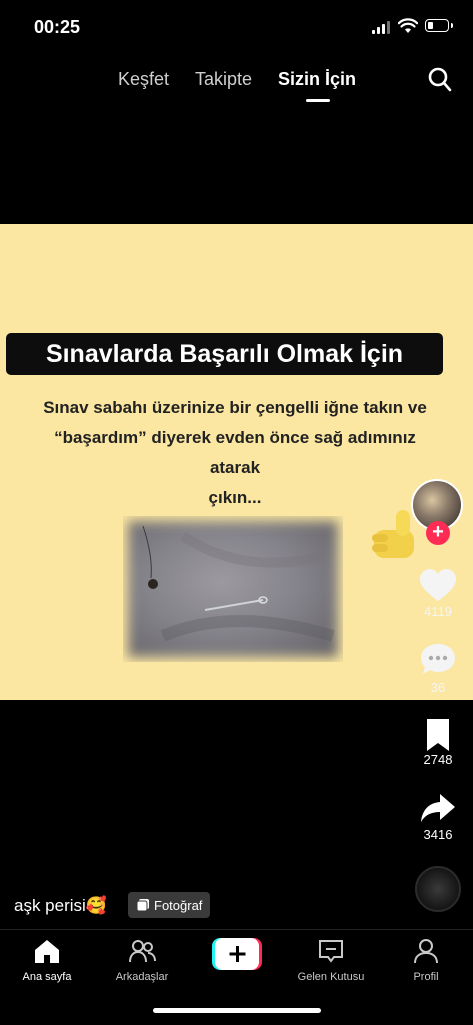 This screenshot has height=1025, width=473. I want to click on tab-kesfet: Keşfet, so click(143, 79).